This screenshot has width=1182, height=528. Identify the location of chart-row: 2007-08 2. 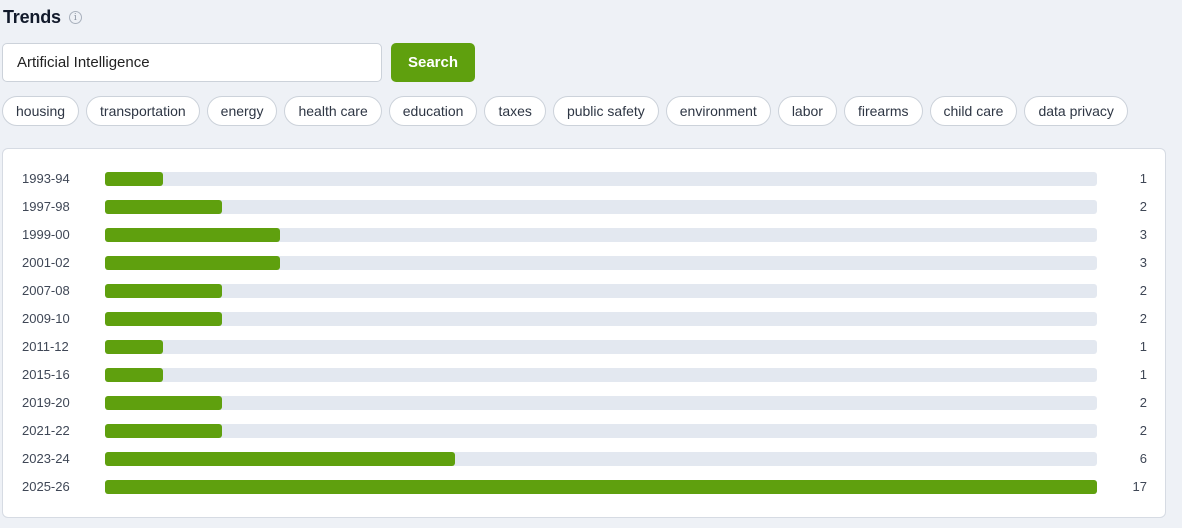
(585, 292).